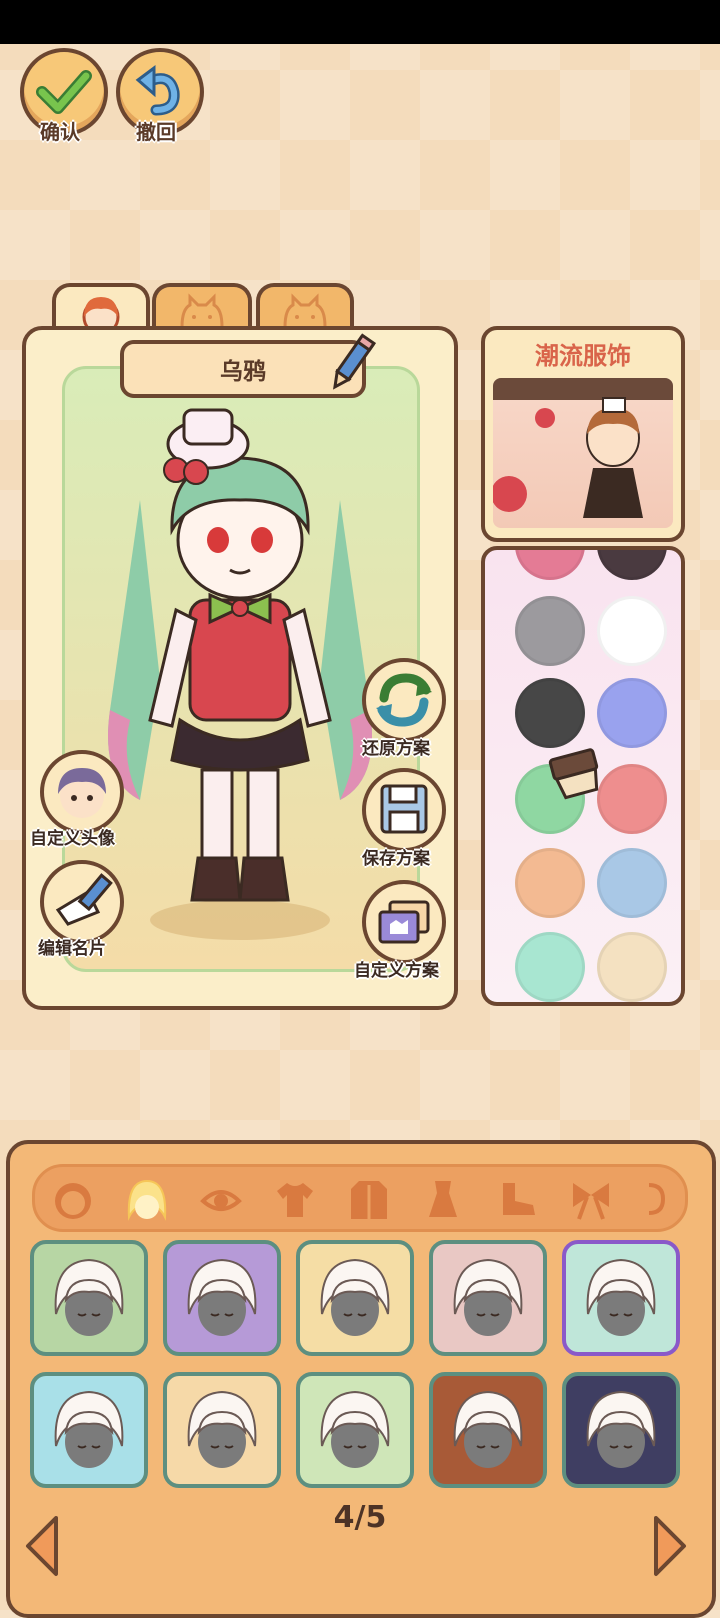  What do you see at coordinates (157, 90) in the screenshot?
I see `undo-arrow-icon` at bounding box center [157, 90].